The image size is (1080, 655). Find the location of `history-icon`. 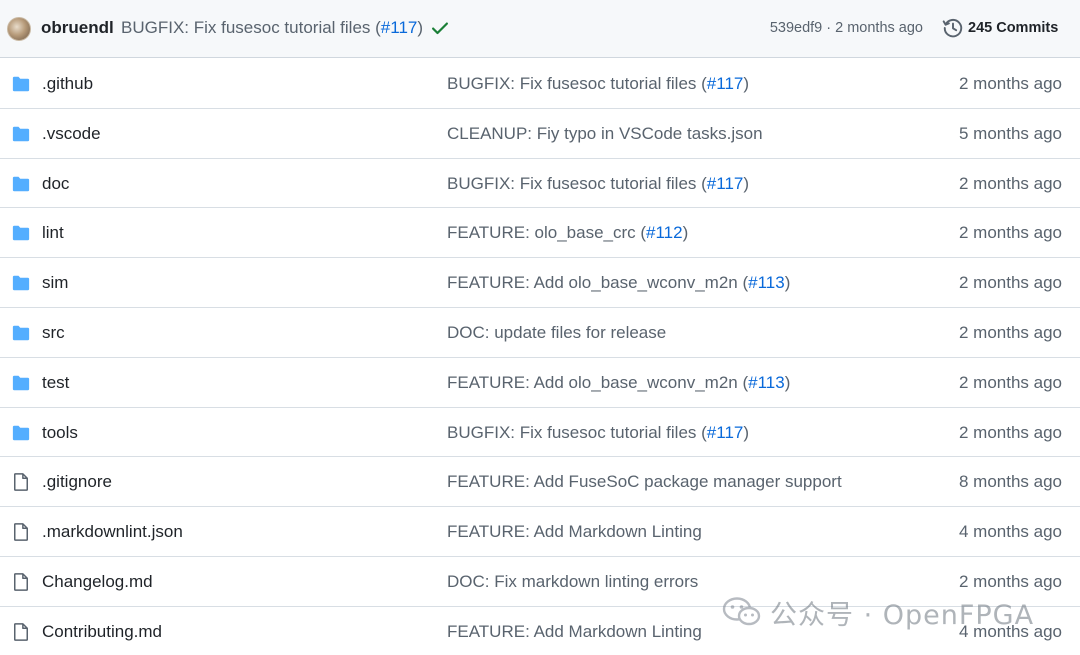

history-icon is located at coordinates (953, 28).